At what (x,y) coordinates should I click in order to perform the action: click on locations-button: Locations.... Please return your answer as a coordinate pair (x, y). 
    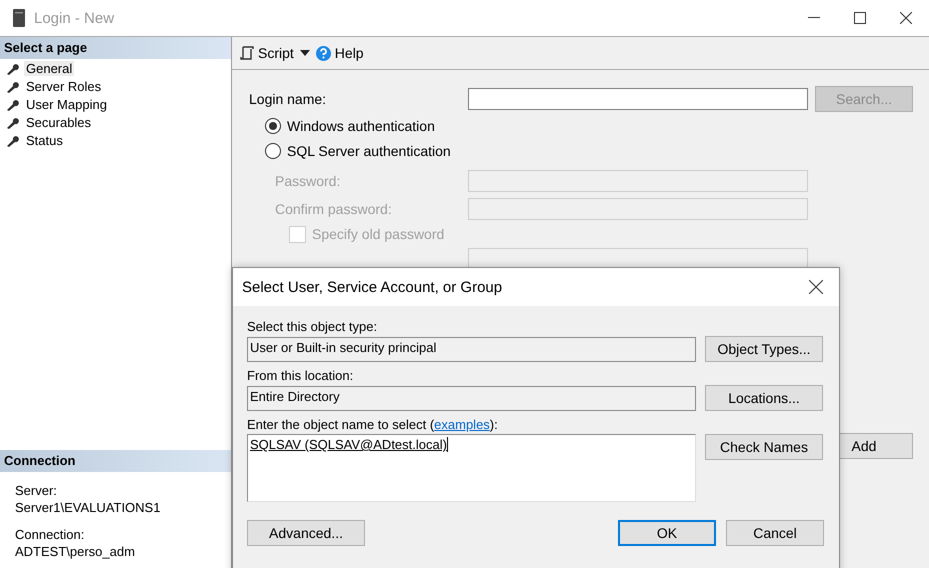
    Looking at the image, I should click on (764, 398).